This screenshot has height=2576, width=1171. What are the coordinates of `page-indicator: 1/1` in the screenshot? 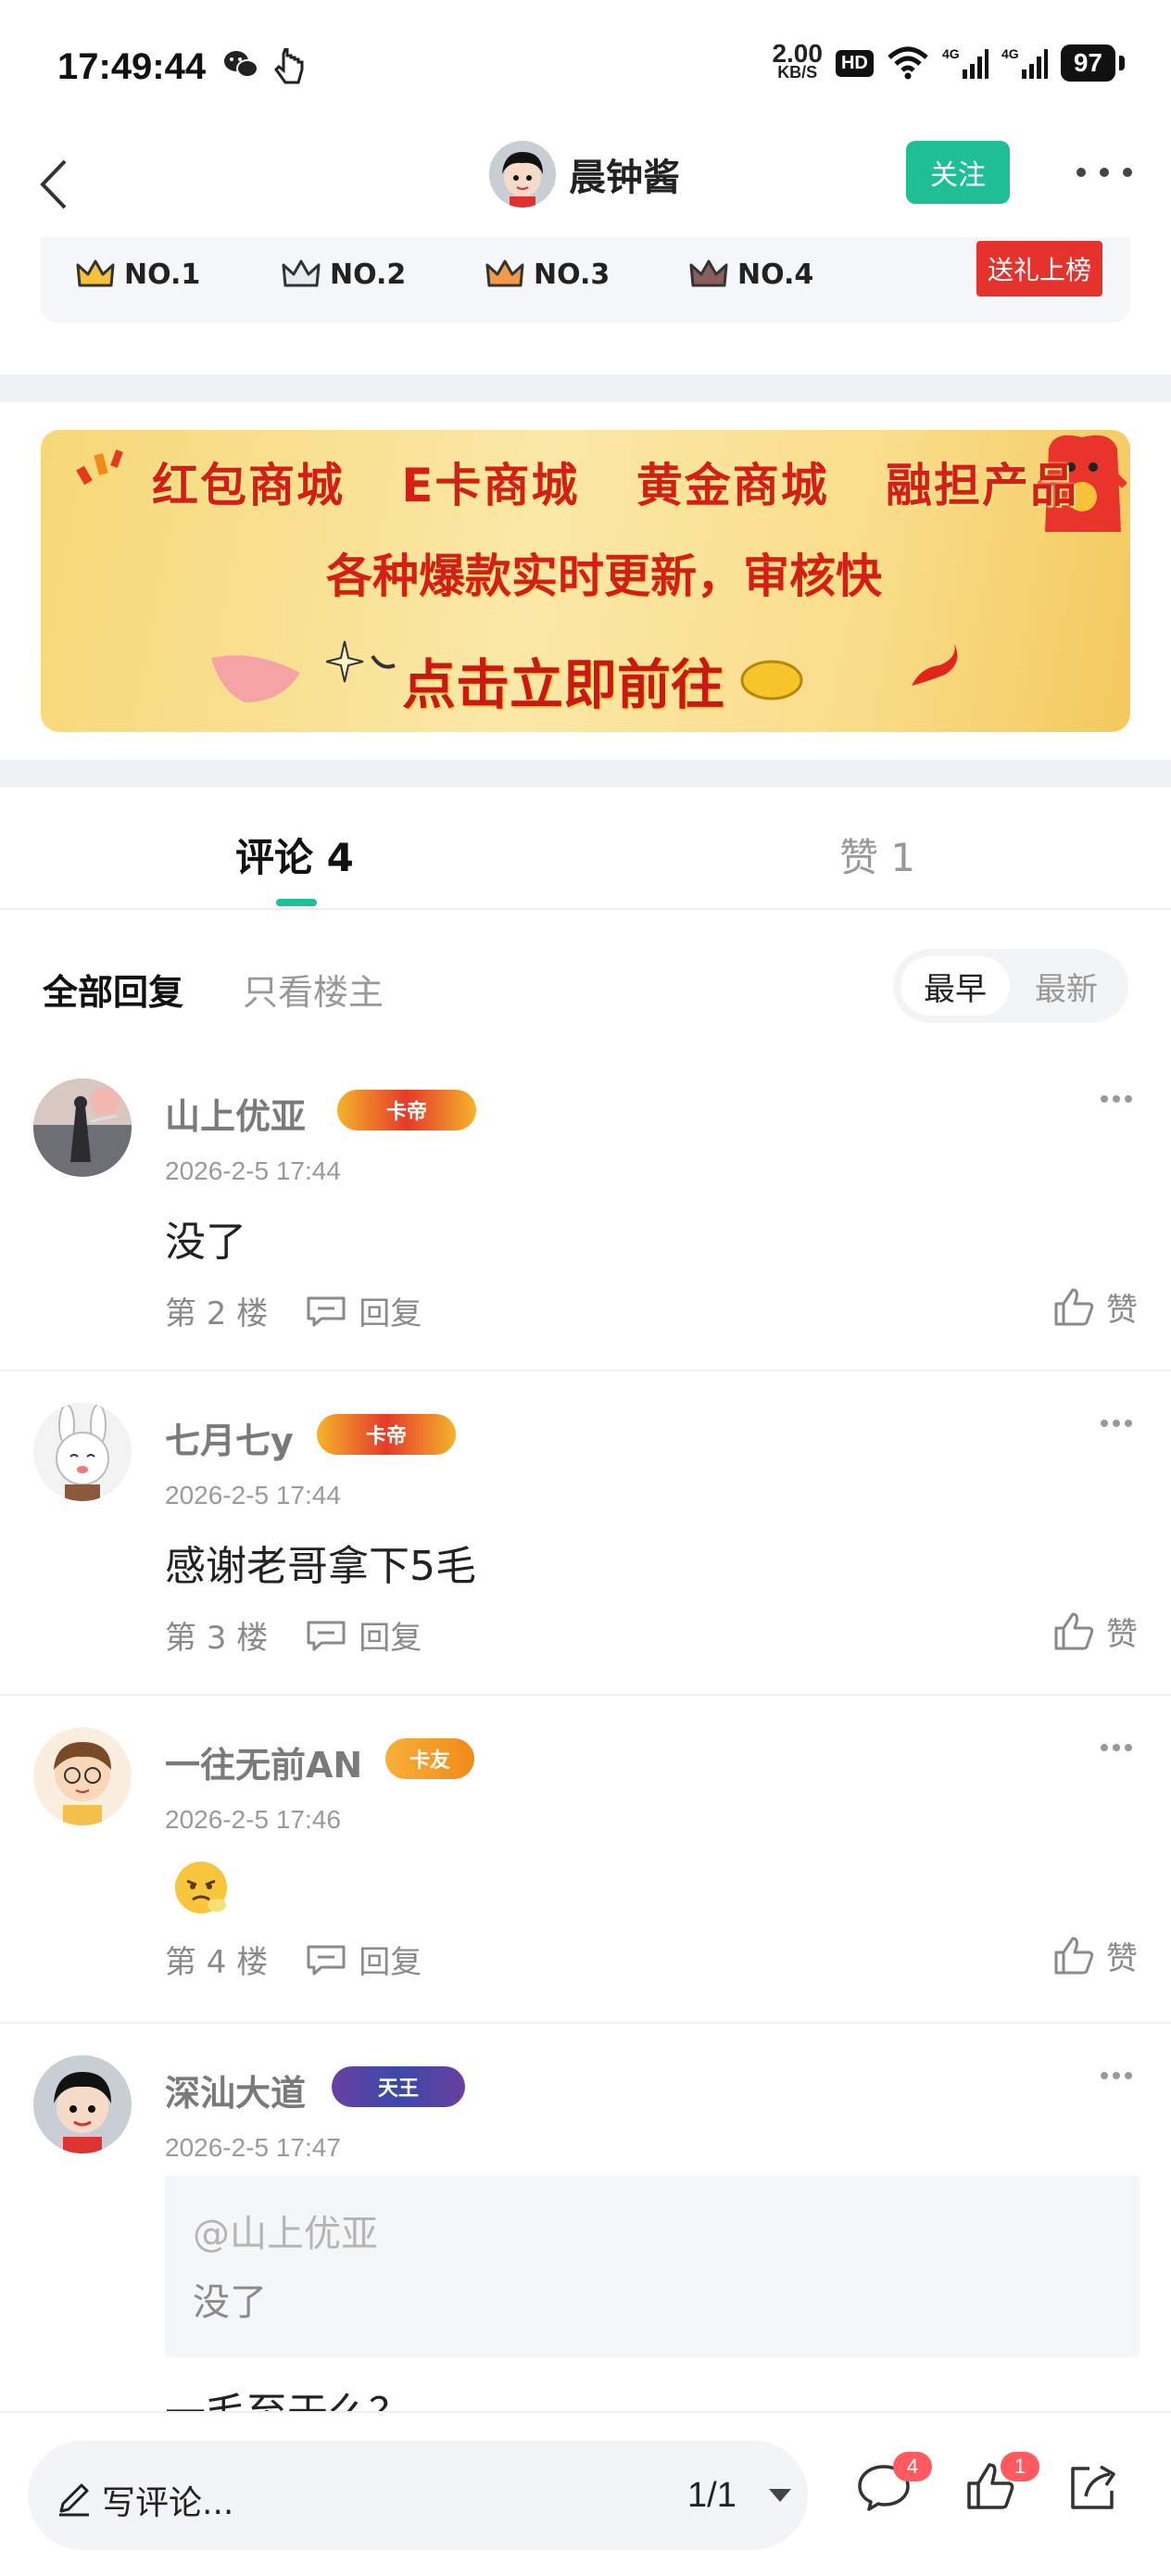 It's located at (712, 2496).